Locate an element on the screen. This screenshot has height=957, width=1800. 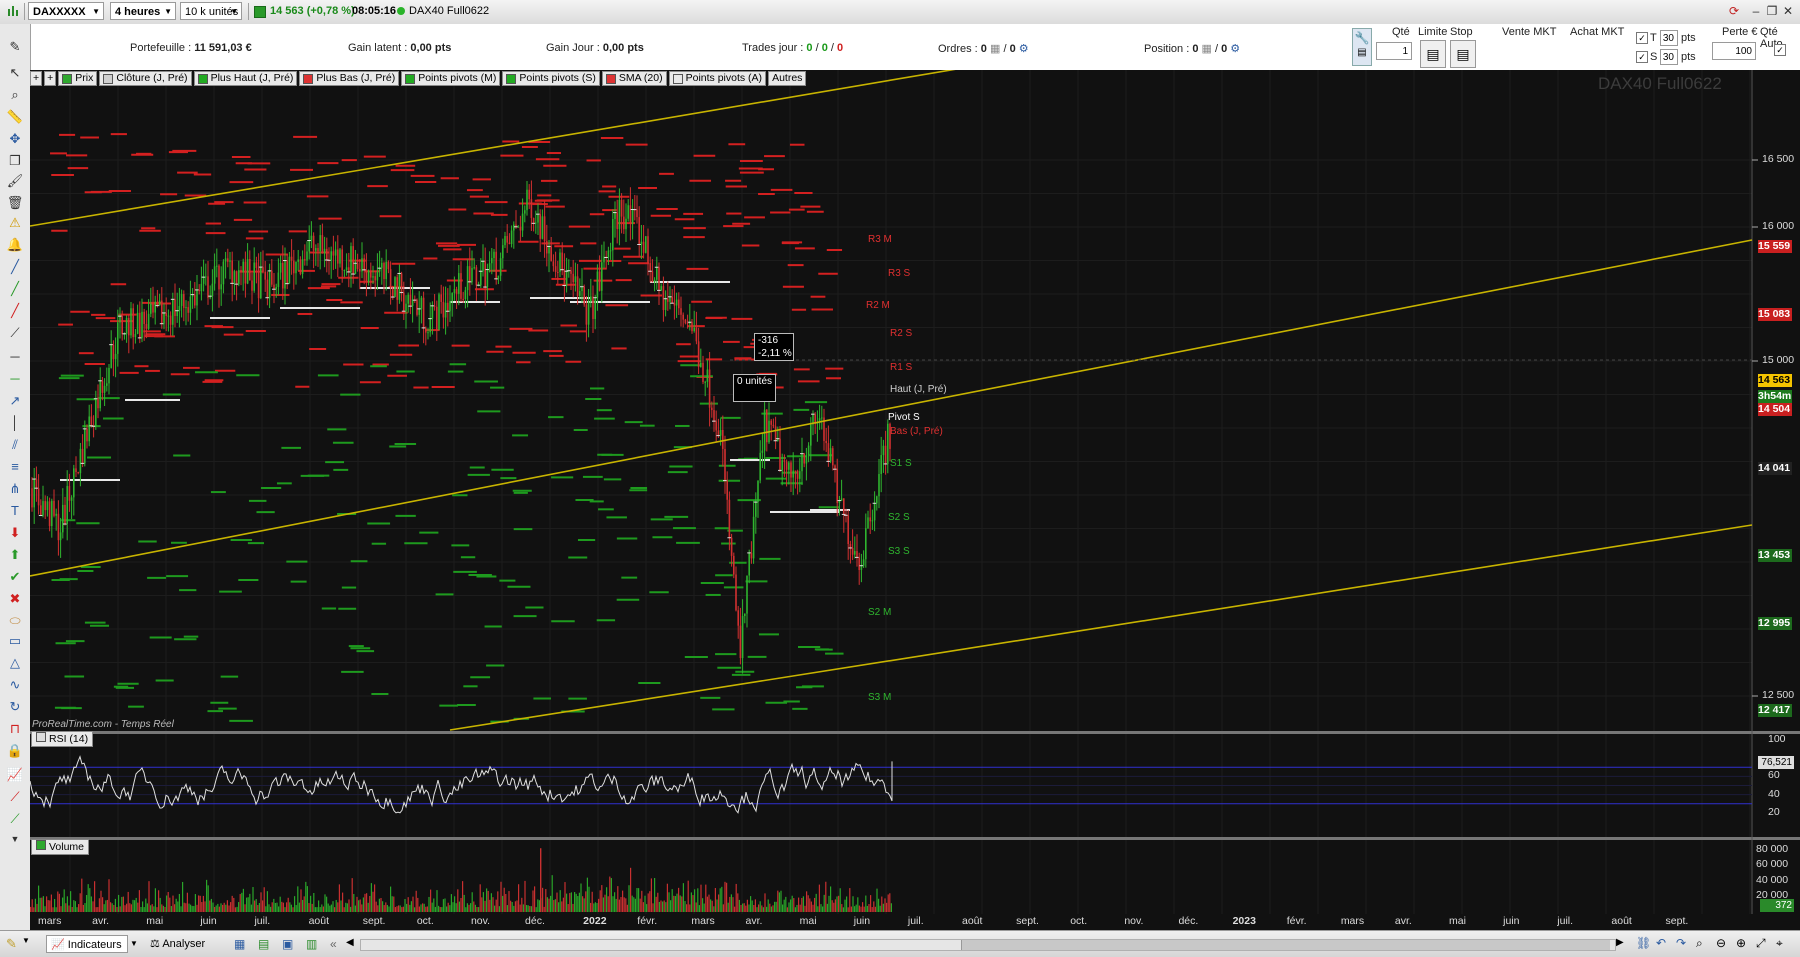
legend-item: Clôture (J, Pré) is located at coordinates (145, 78).